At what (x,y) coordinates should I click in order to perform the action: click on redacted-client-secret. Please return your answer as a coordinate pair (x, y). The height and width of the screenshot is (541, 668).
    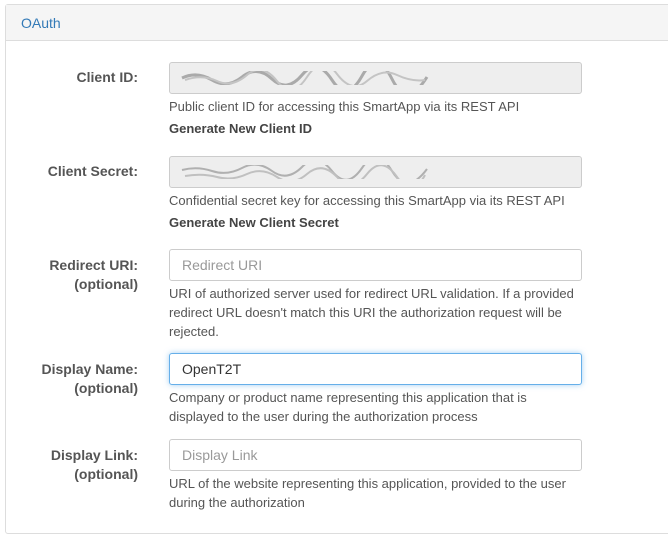
    Looking at the image, I should click on (304, 172).